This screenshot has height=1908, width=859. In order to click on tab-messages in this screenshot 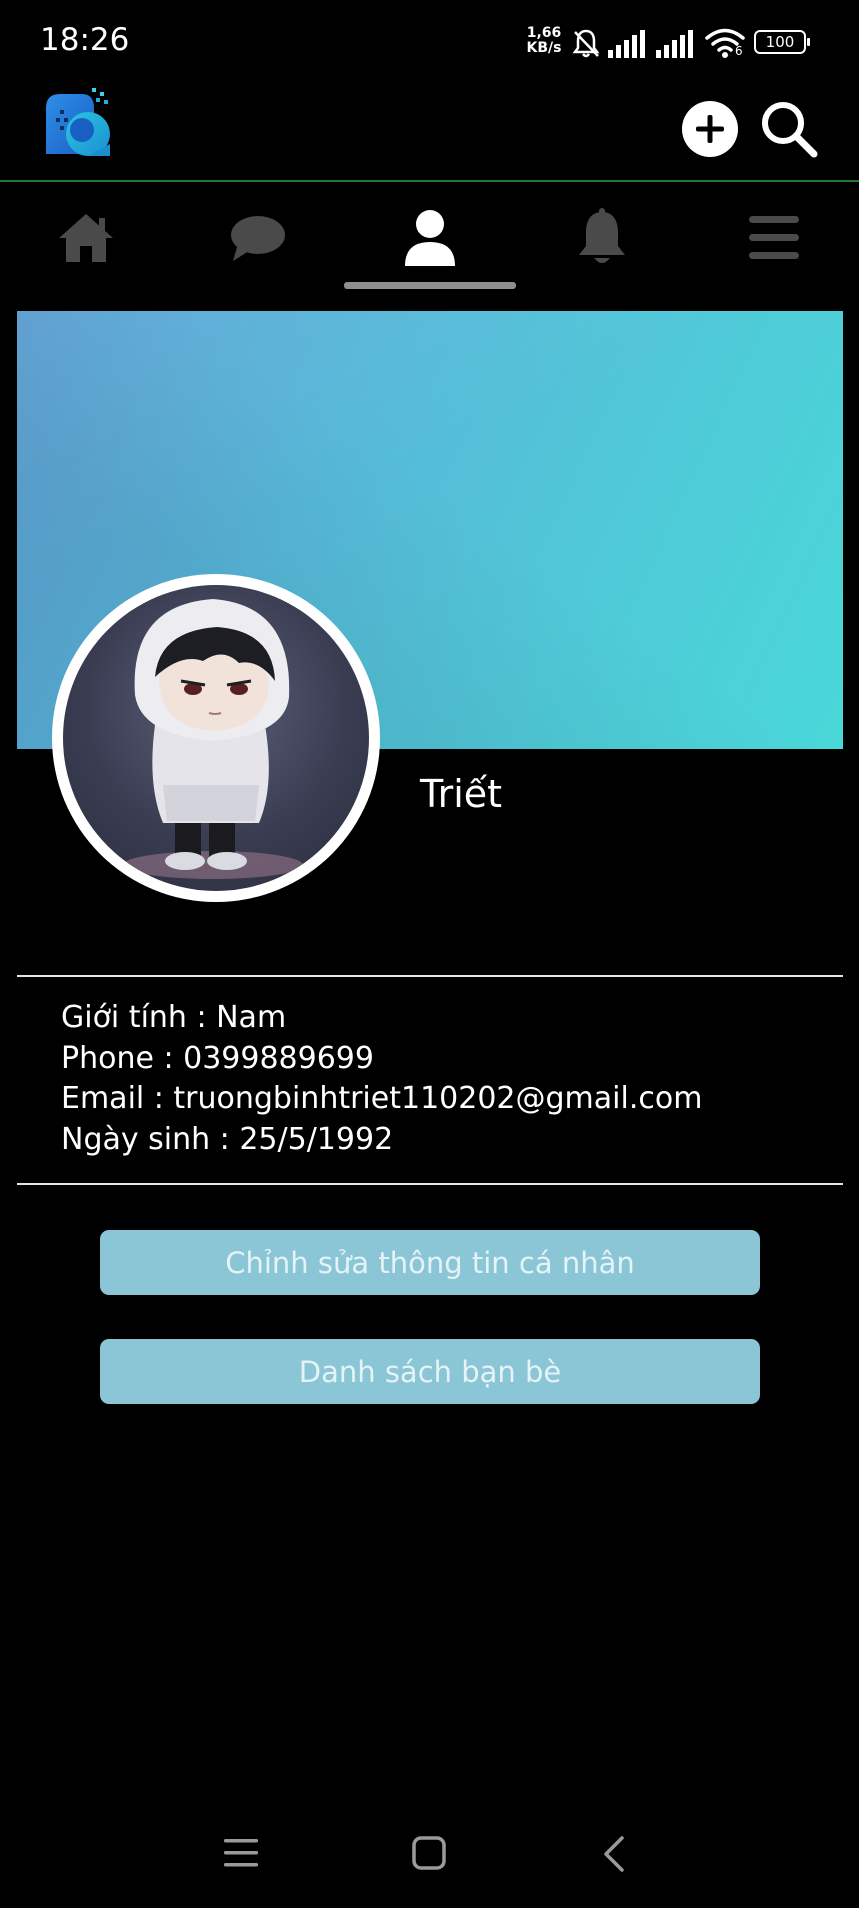, I will do `click(258, 238)`.